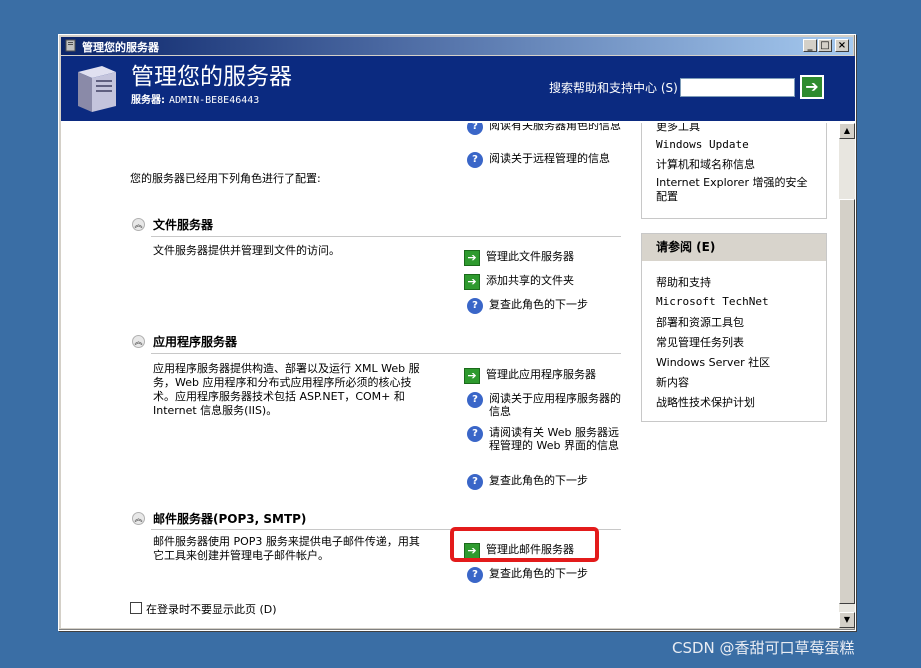 This screenshot has width=921, height=668. Describe the element at coordinates (211, 77) in the screenshot. I see `page-title: 管理您的服务器` at that location.